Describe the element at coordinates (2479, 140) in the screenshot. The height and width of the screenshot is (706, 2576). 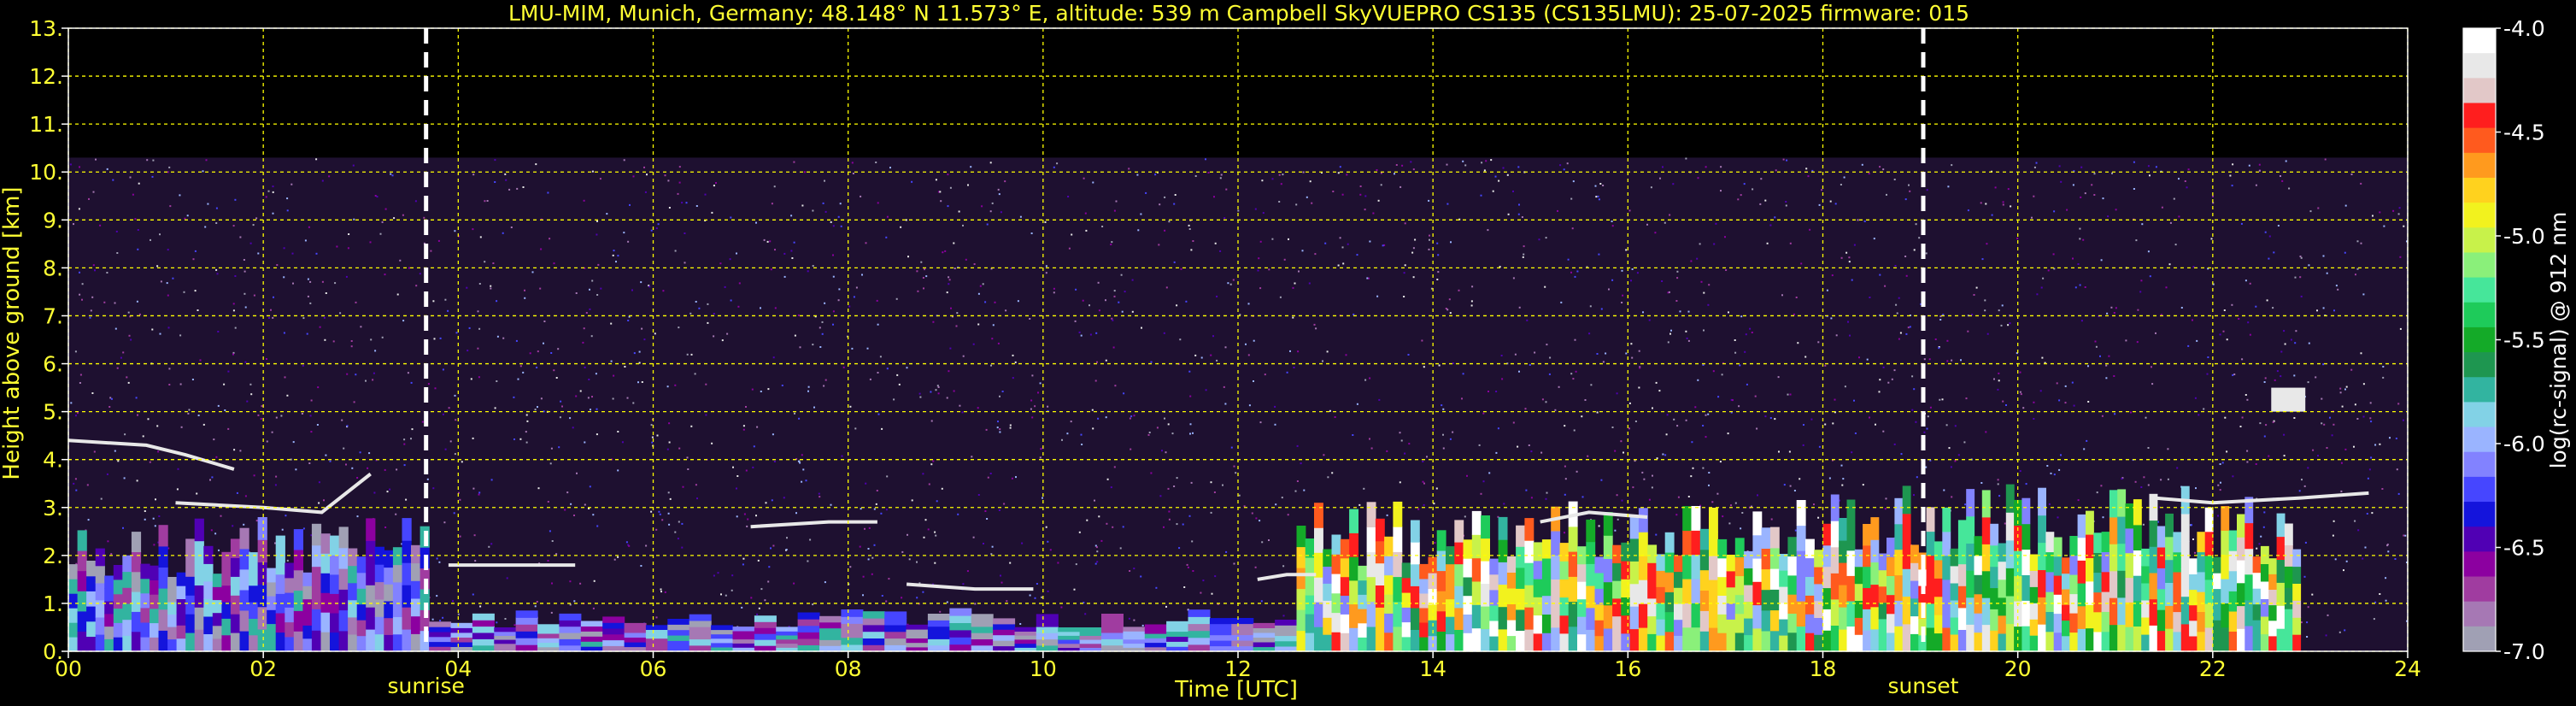
I see `colorbar-segment` at that location.